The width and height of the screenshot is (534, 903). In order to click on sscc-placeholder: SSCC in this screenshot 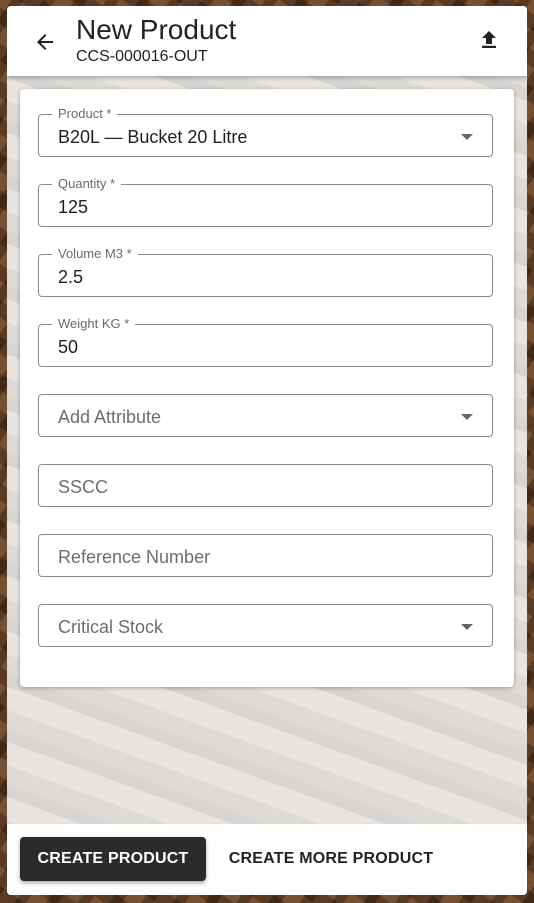, I will do `click(83, 487)`.